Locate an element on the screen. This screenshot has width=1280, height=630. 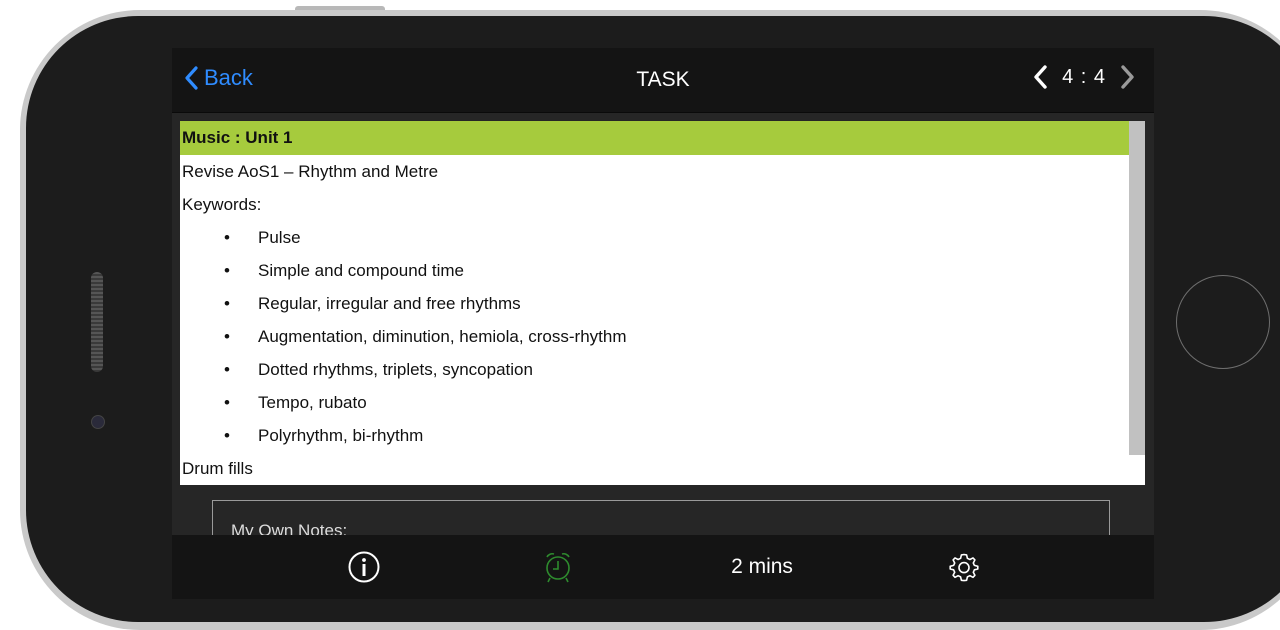
keyword-text: Polyrhythm, bi-rhythm is located at coordinates (341, 435).